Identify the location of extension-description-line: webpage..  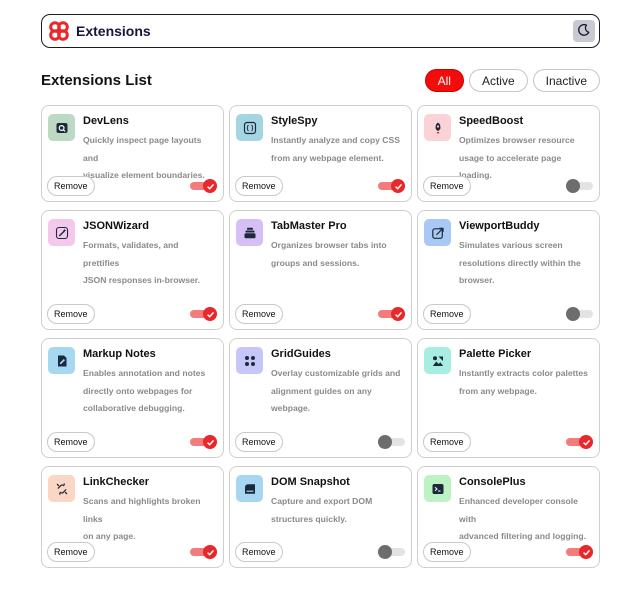
(291, 408).